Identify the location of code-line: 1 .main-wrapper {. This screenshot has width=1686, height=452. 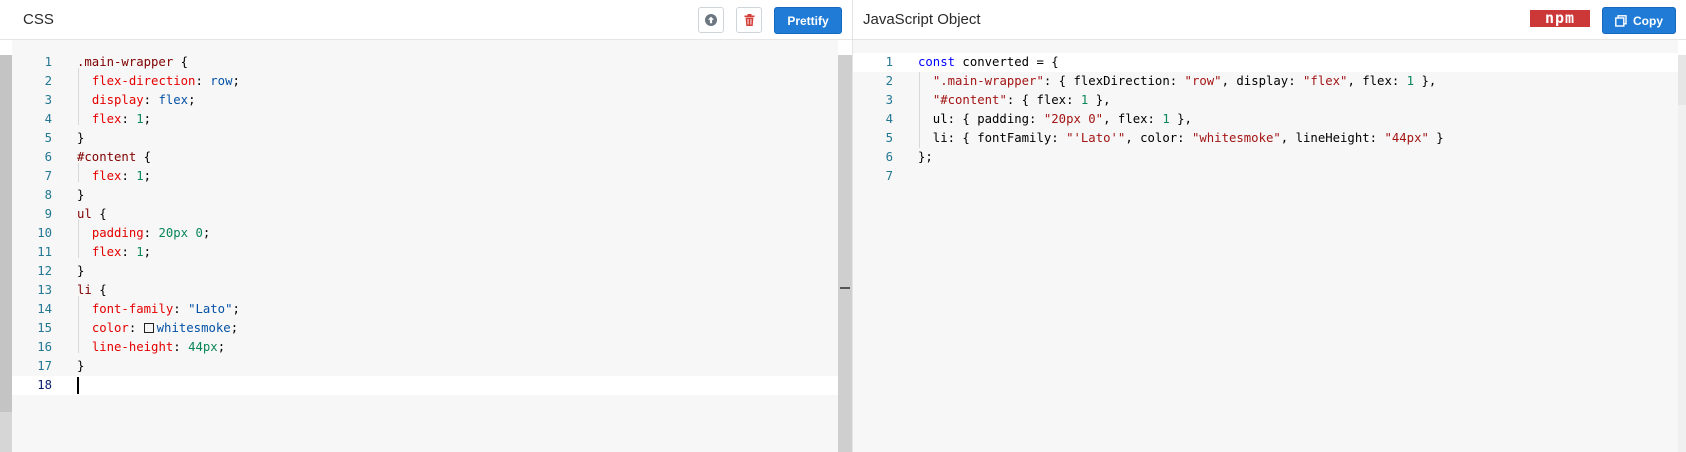
(116, 62).